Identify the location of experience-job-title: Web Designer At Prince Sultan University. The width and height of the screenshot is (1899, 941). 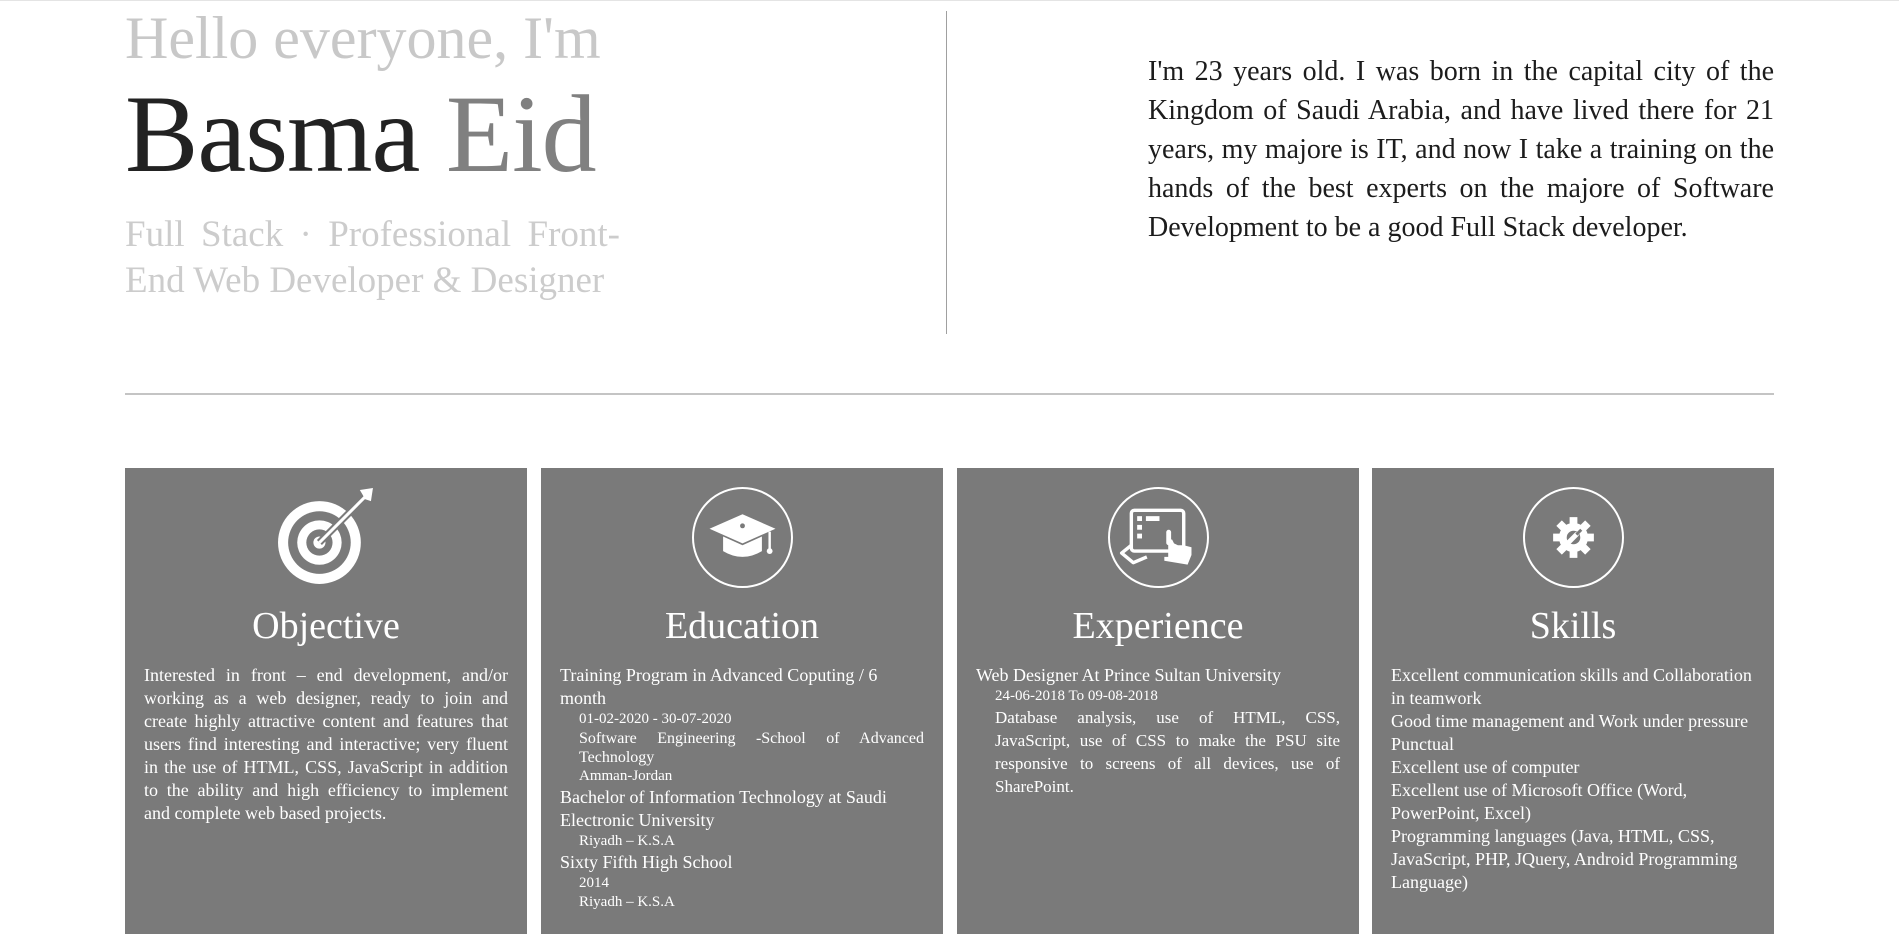
(1128, 675).